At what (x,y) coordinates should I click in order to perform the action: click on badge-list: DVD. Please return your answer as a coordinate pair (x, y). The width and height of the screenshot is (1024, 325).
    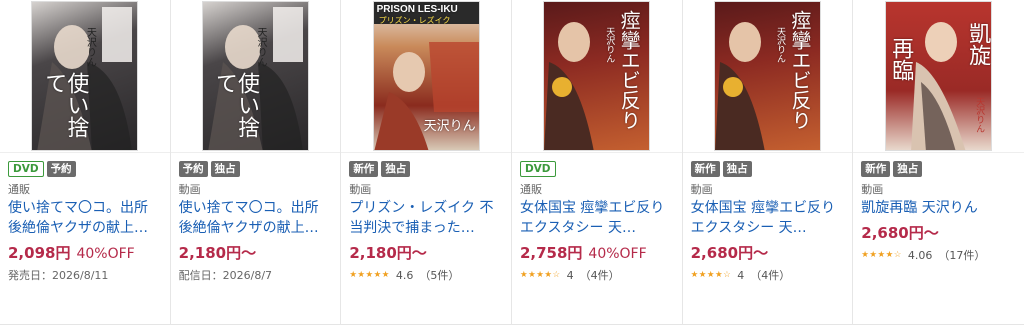
    Looking at the image, I should click on (596, 169).